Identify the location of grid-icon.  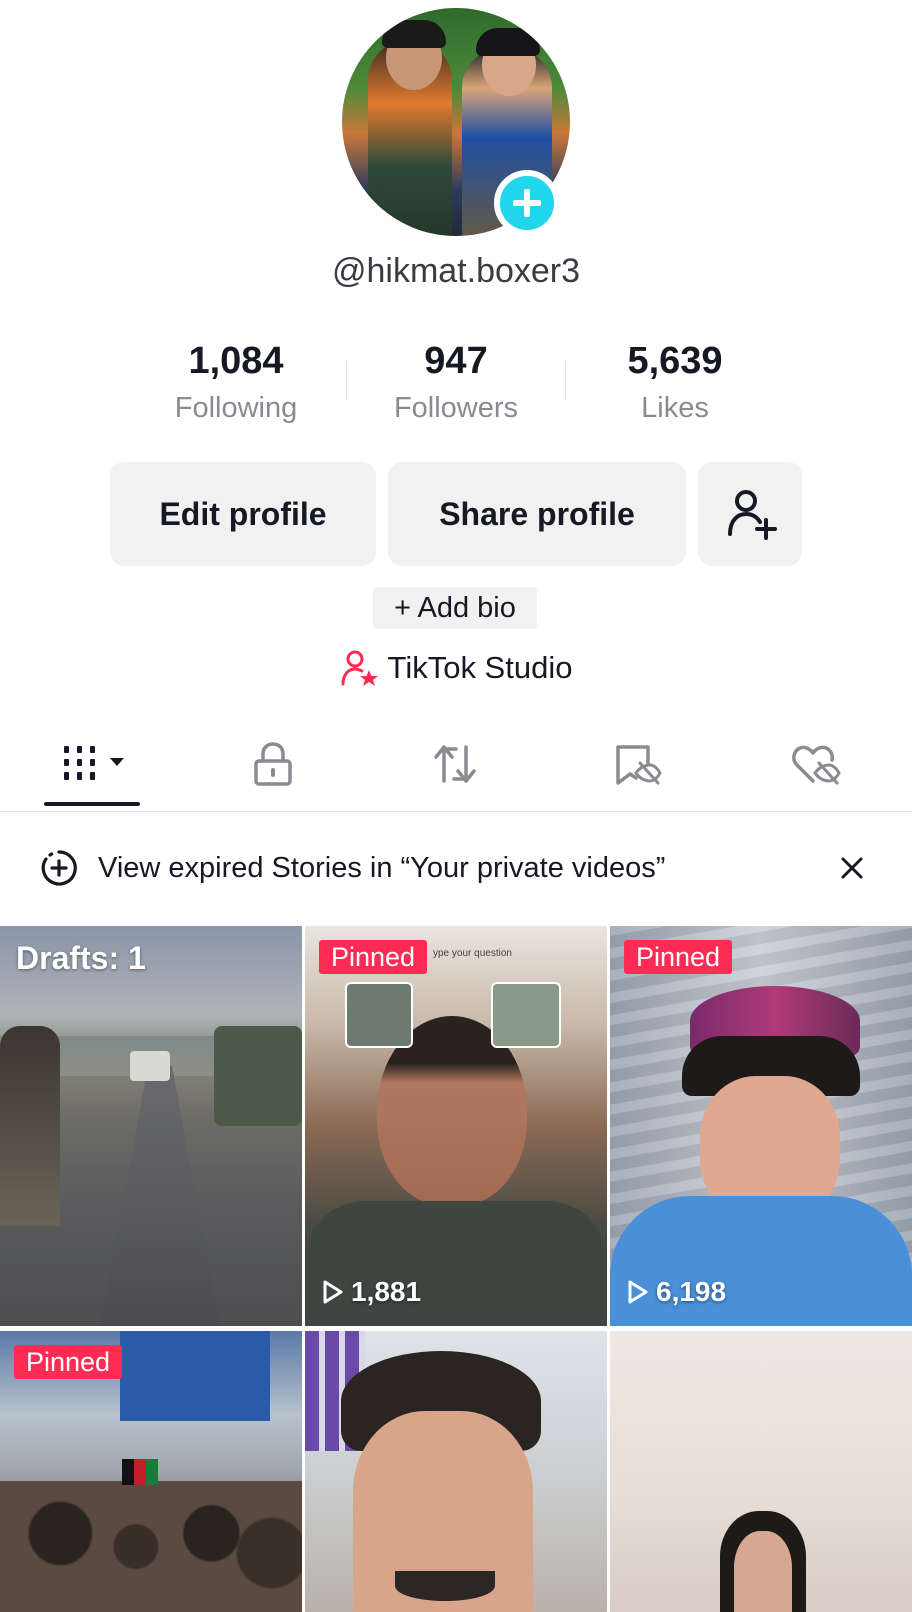
(94, 763).